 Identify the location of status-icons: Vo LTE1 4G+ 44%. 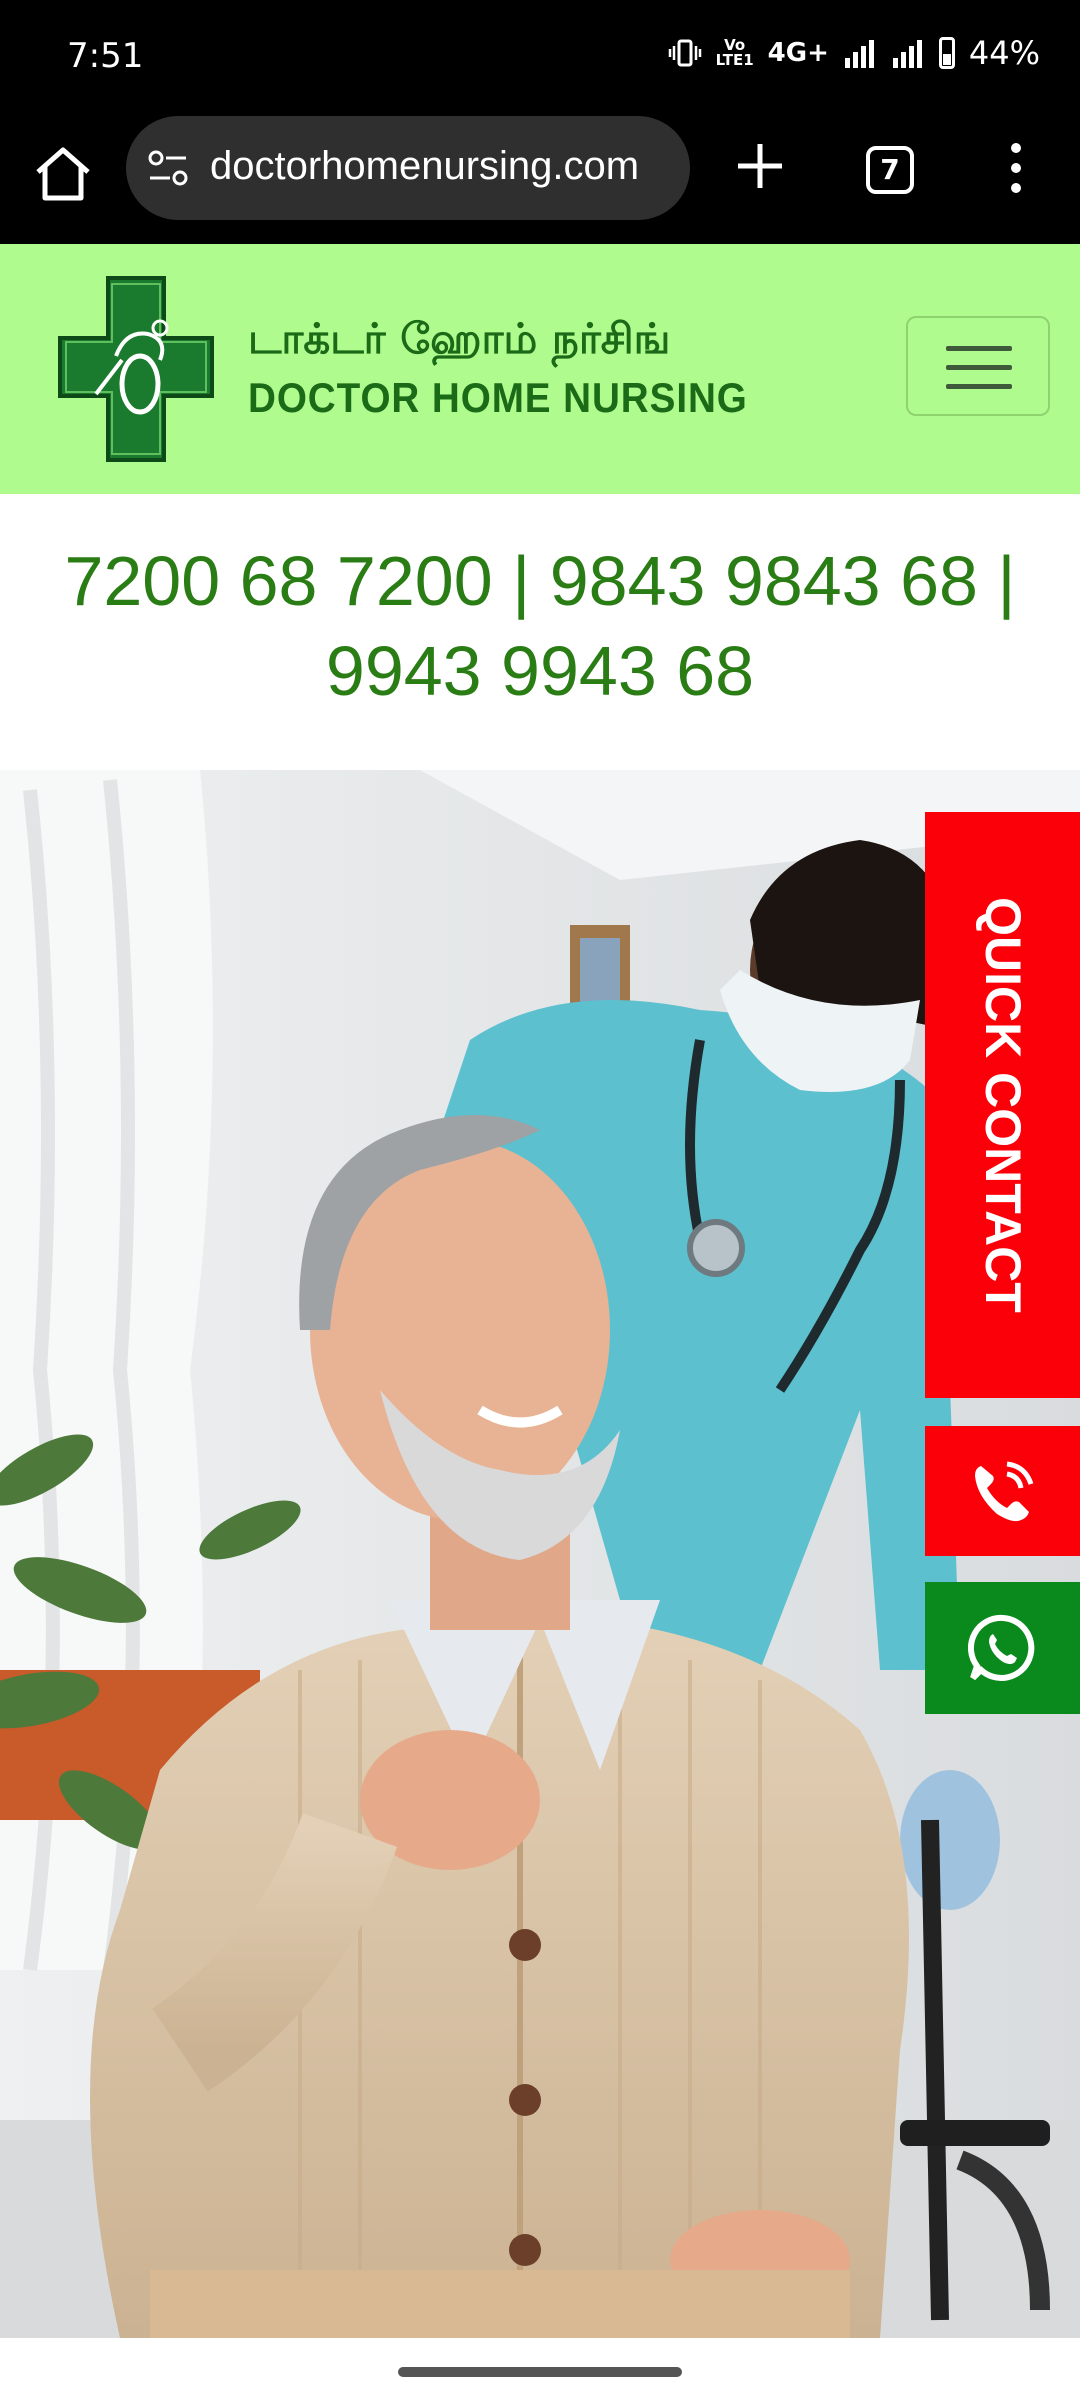
(854, 53).